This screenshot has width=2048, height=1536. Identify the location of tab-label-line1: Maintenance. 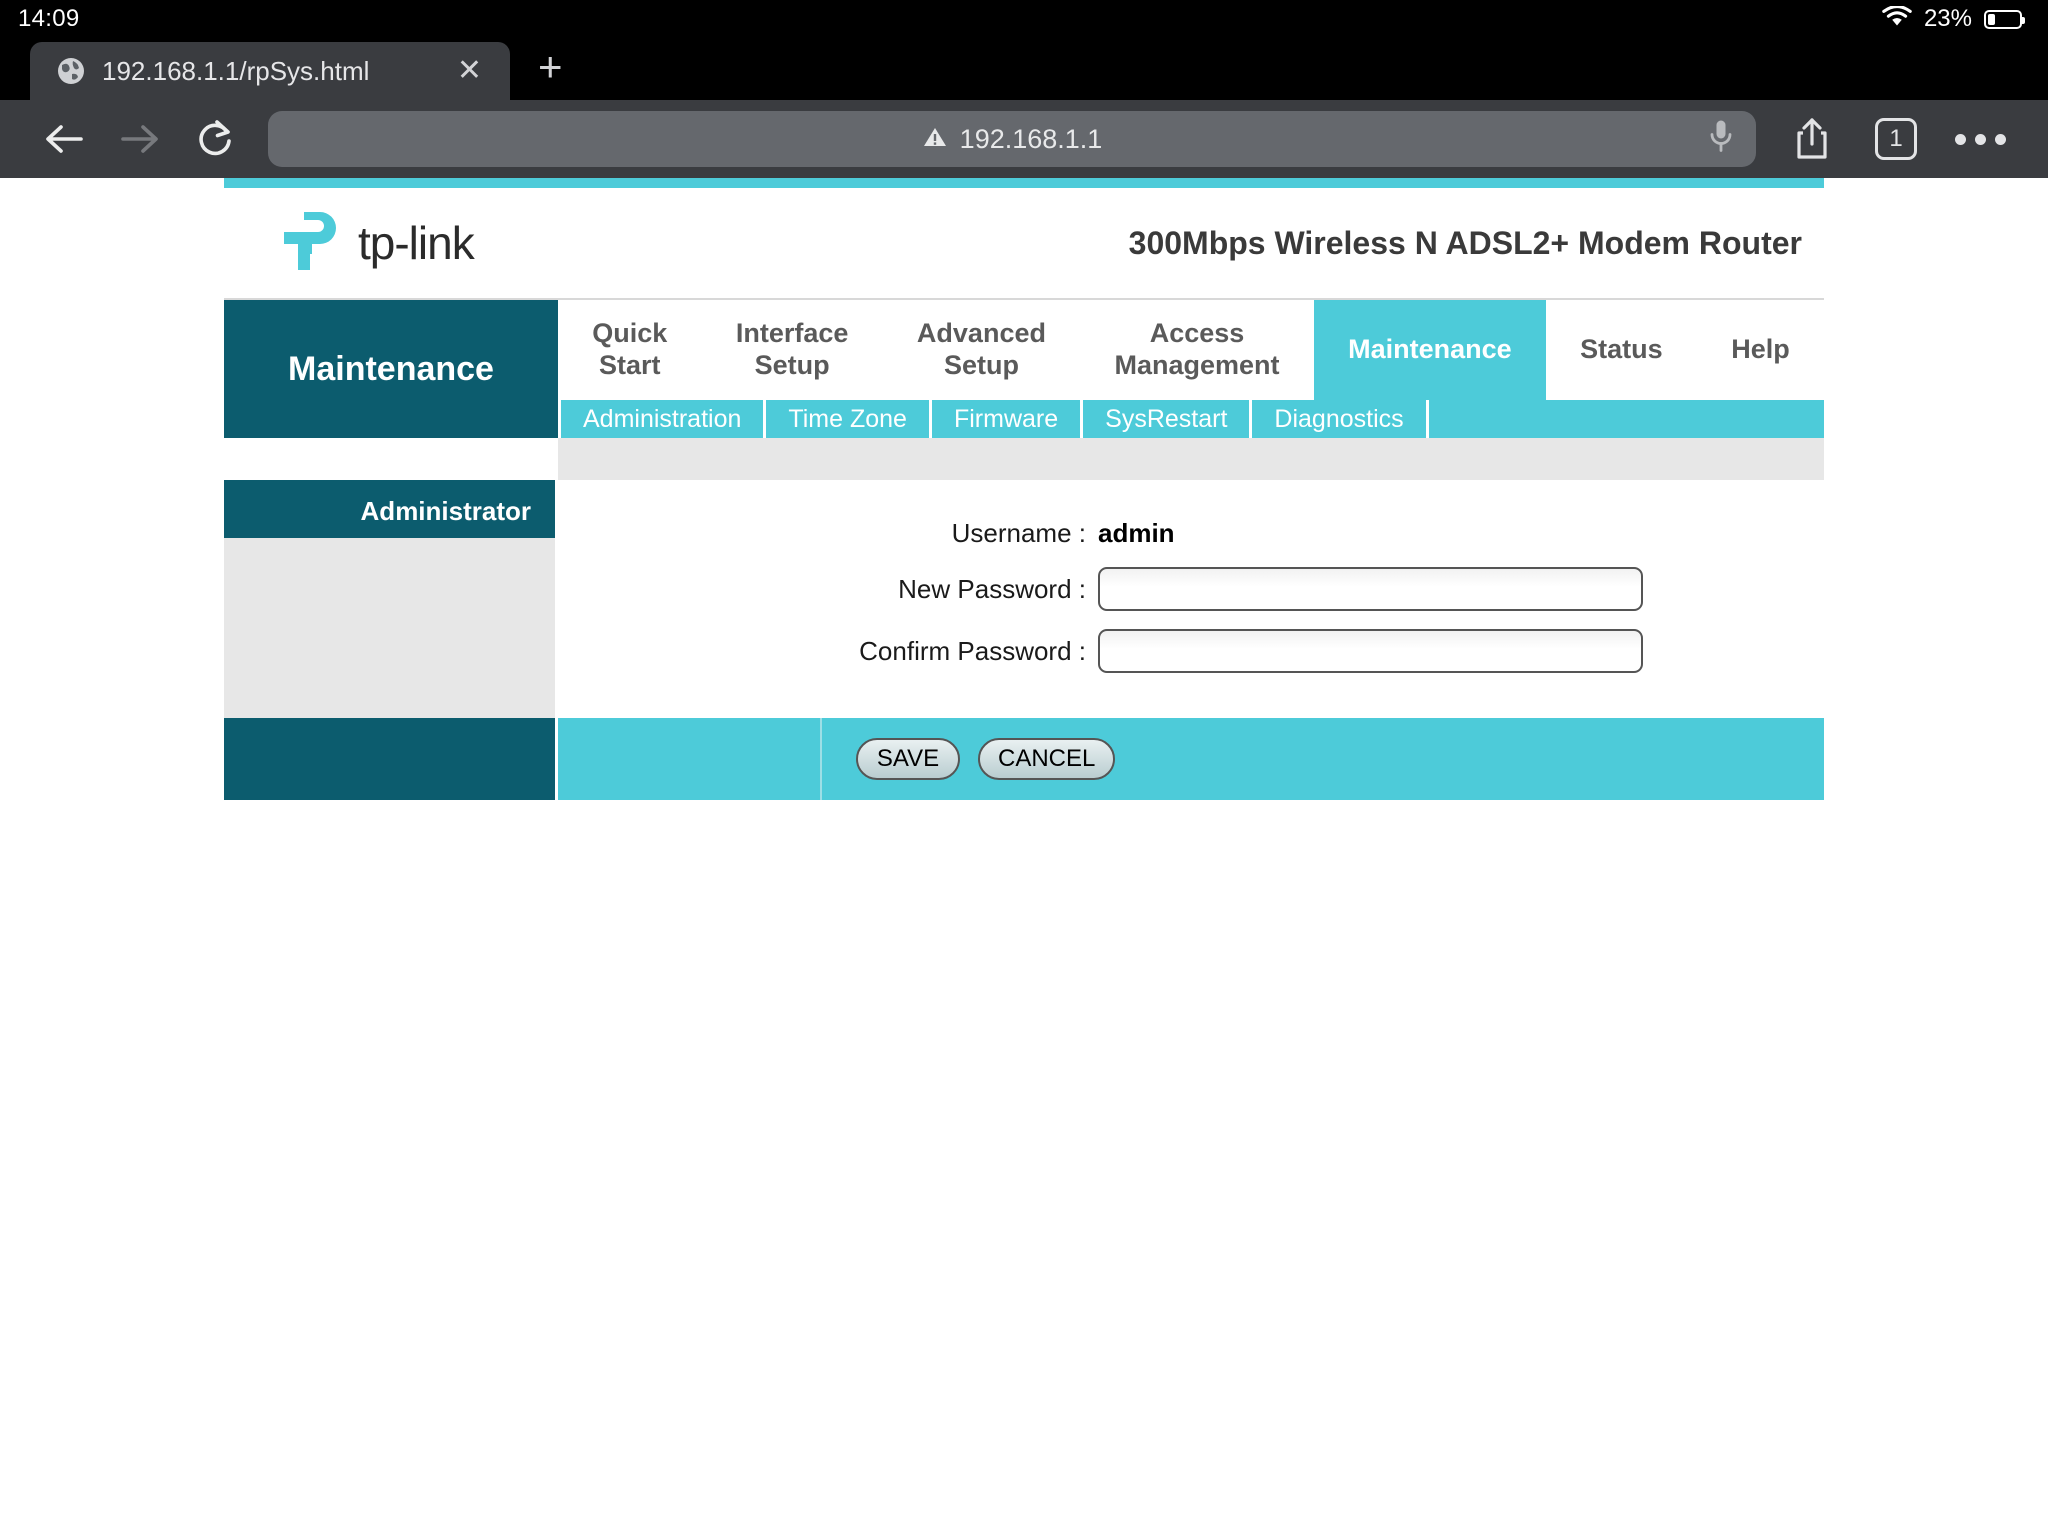
(1430, 349).